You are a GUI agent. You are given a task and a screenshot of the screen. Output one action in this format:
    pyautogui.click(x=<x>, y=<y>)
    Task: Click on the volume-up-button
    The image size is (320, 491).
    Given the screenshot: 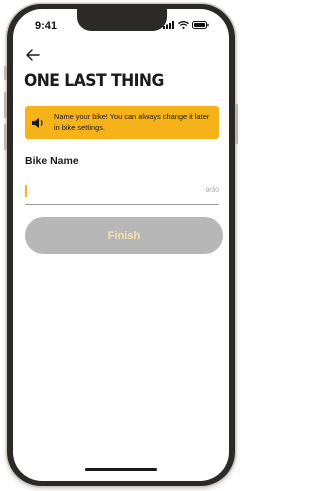 What is the action you would take?
    pyautogui.click(x=5, y=105)
    